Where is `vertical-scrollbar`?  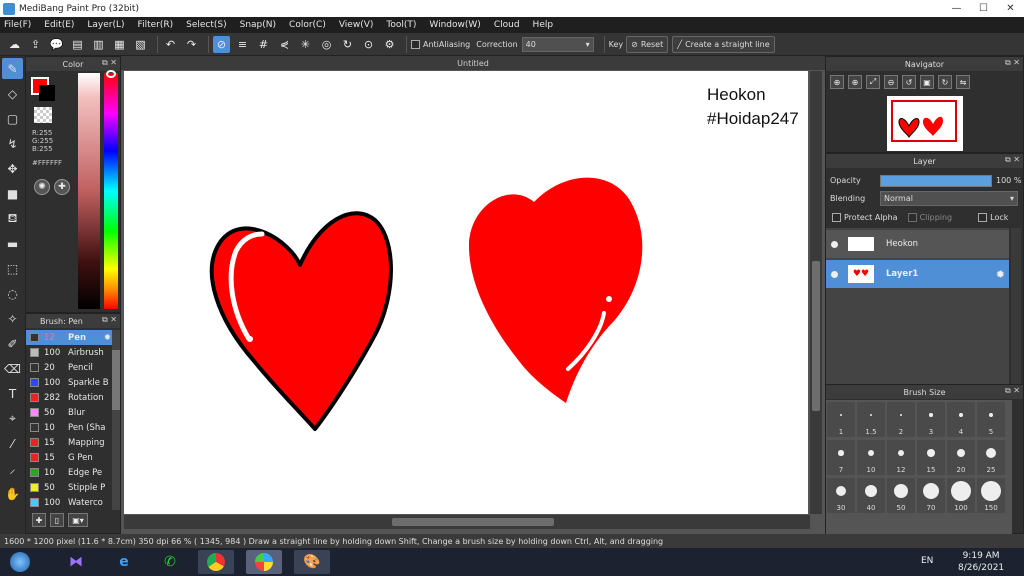 vertical-scrollbar is located at coordinates (816, 292).